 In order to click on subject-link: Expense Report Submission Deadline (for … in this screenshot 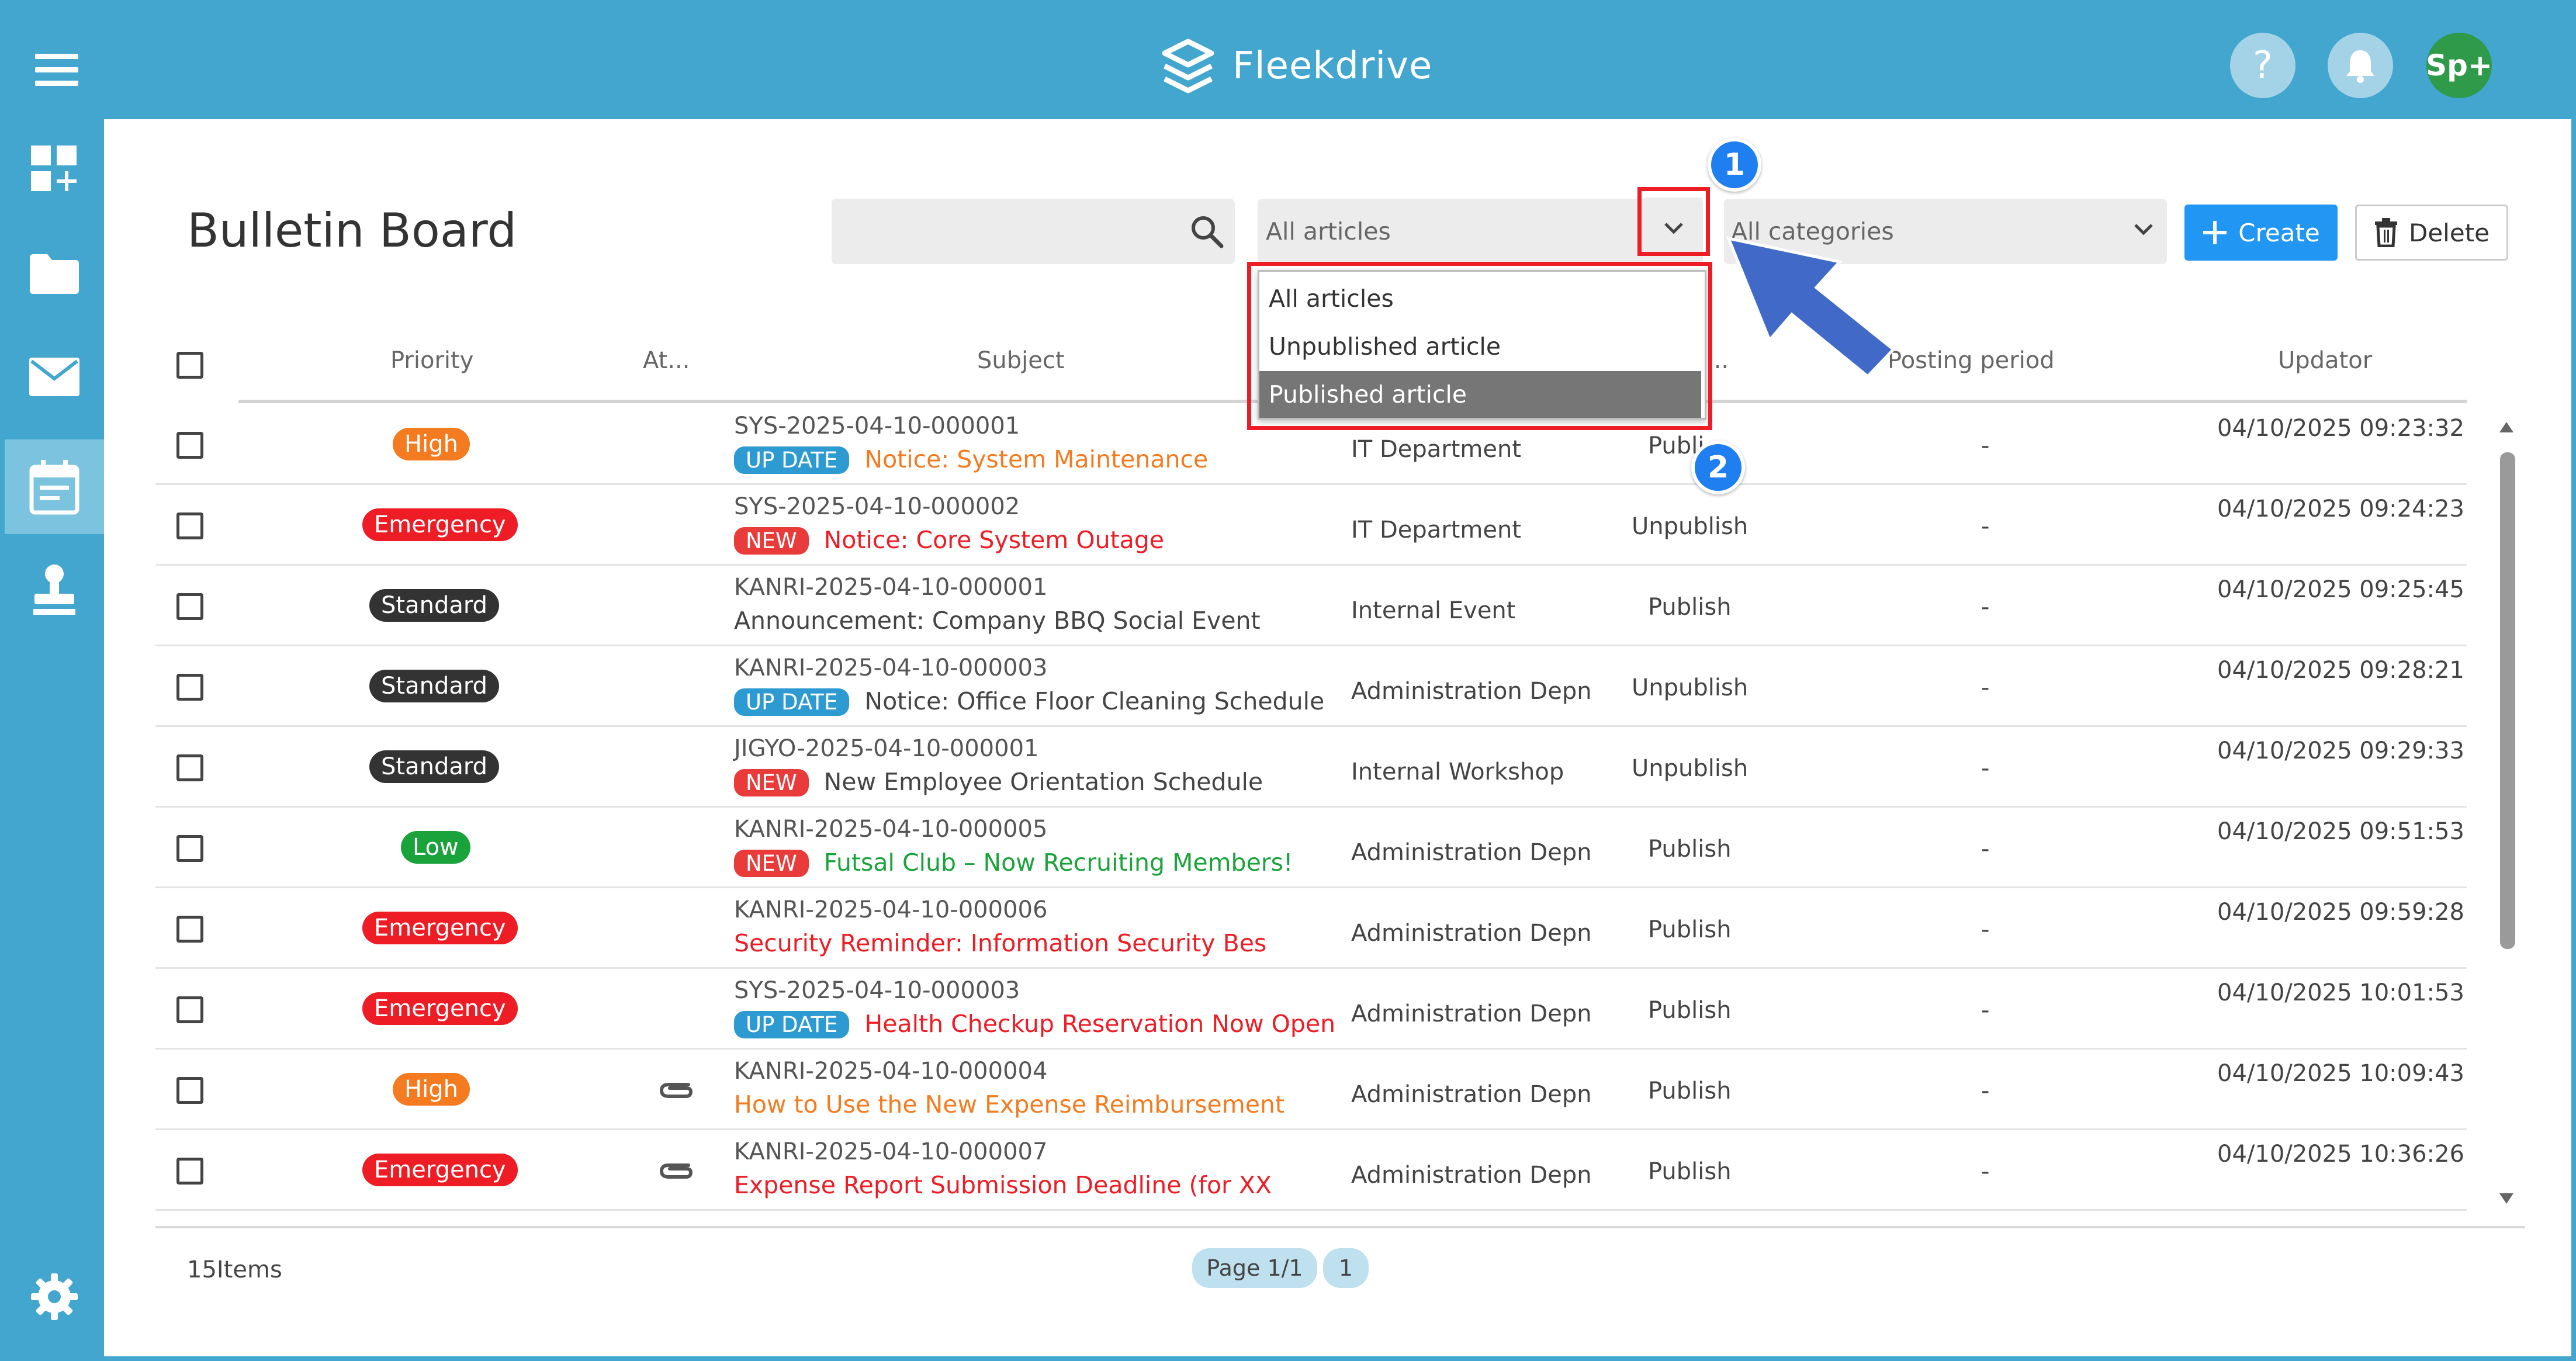, I will do `click(1003, 1185)`.